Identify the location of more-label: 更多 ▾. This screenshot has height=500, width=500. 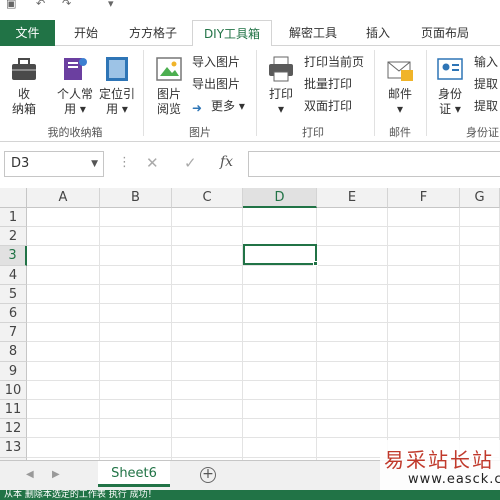
(228, 106).